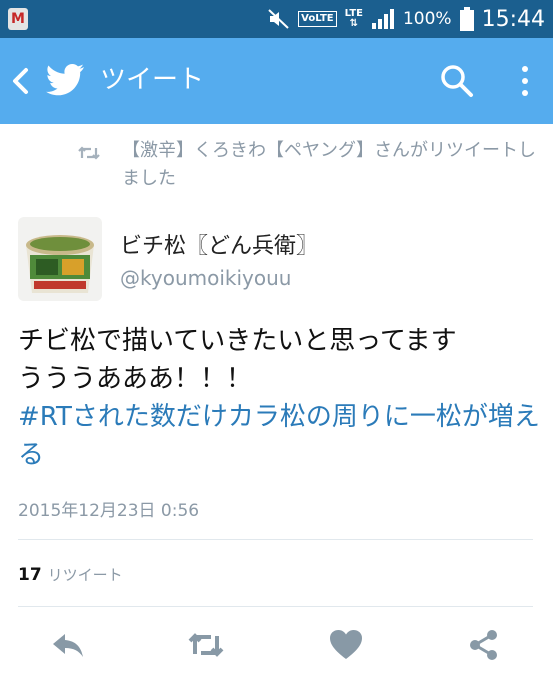 The image size is (553, 680). I want to click on more-vert-icon, so click(525, 81).